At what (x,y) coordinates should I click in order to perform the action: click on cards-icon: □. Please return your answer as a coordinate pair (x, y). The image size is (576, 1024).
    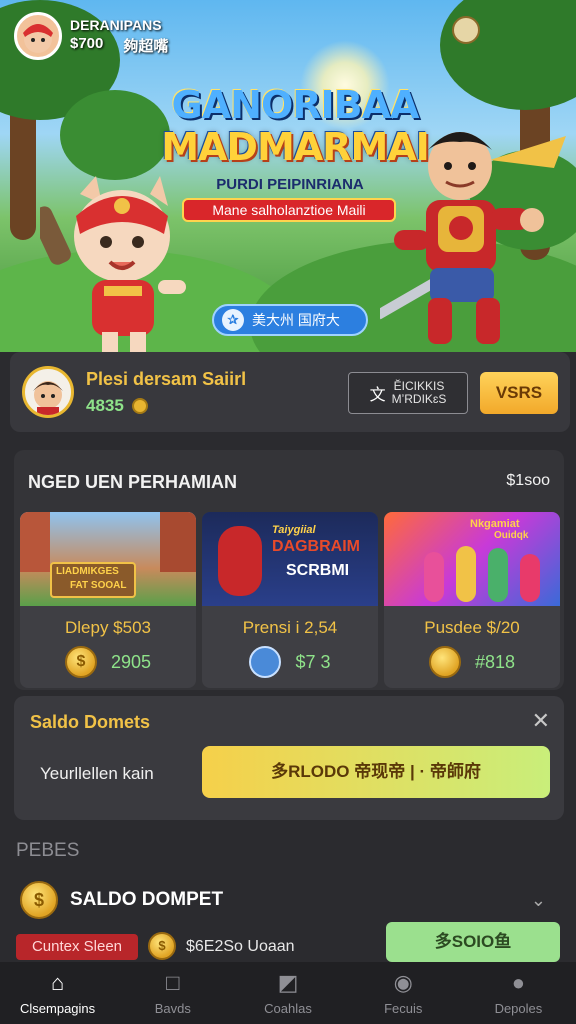
    Looking at the image, I should click on (173, 982).